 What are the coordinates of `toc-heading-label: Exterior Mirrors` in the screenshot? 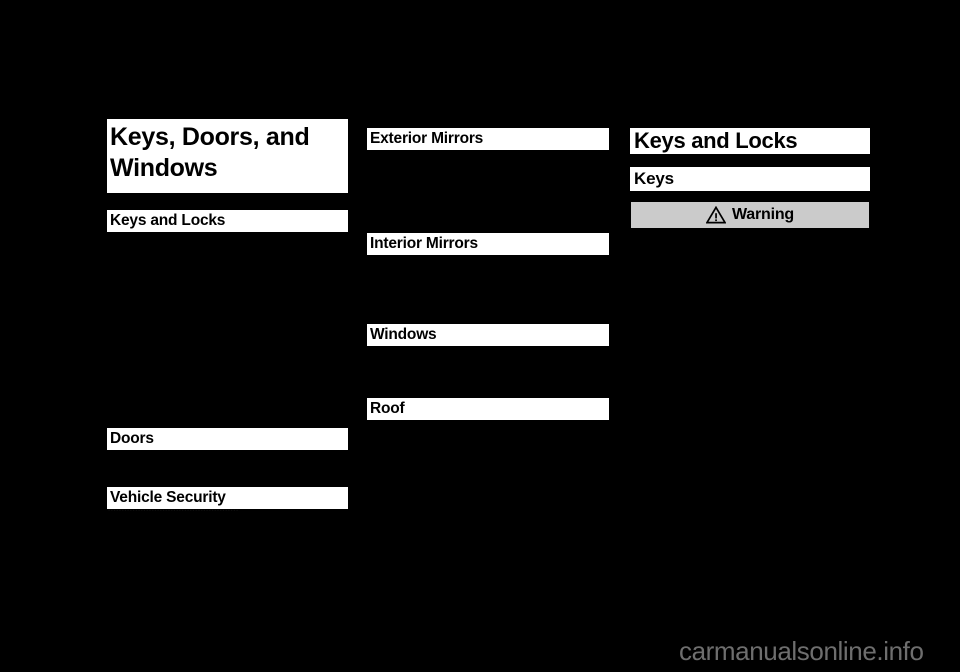 It's located at (427, 138).